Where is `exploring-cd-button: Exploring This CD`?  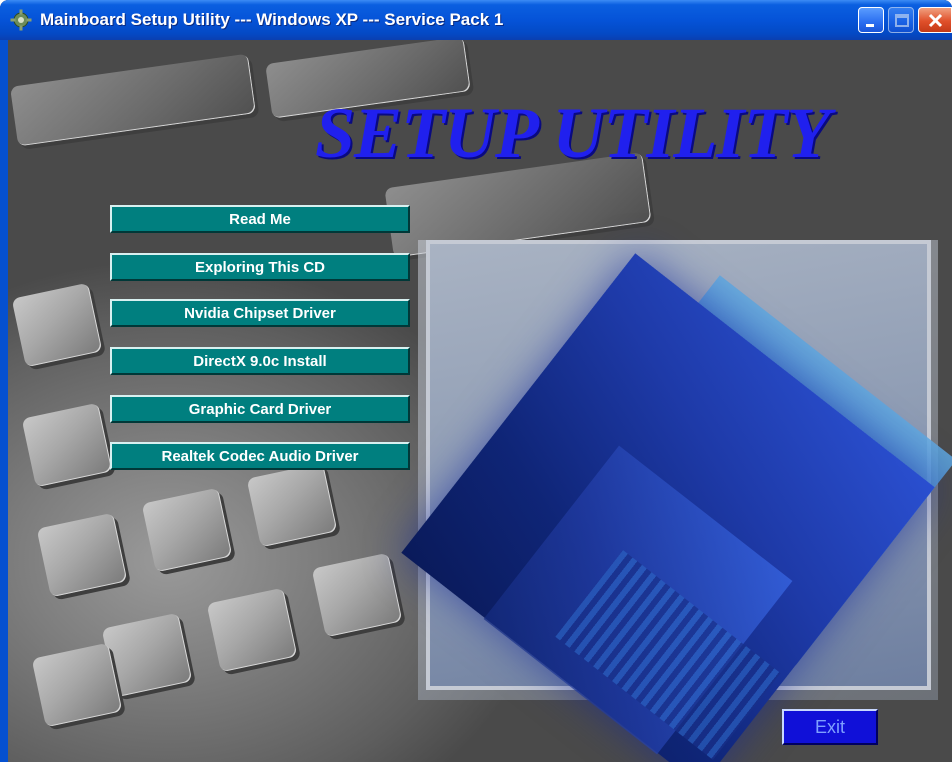
exploring-cd-button: Exploring This CD is located at coordinates (260, 267).